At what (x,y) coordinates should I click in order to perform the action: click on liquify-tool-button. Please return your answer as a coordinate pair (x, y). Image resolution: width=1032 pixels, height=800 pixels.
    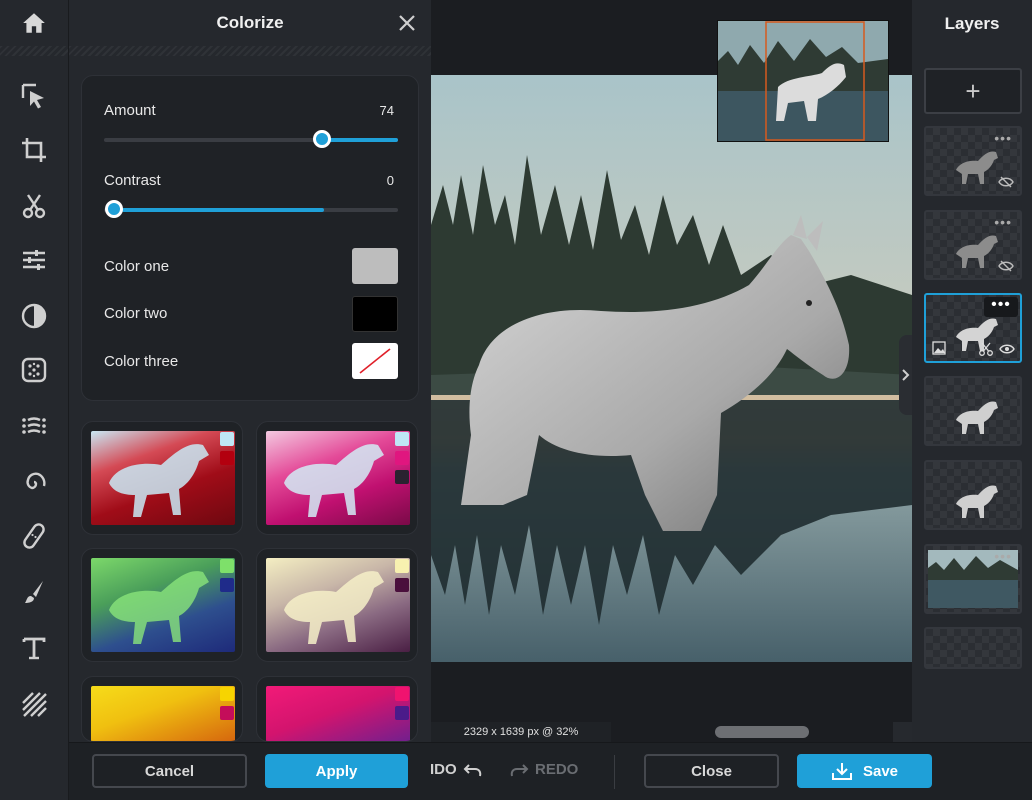
    Looking at the image, I should click on (34, 426).